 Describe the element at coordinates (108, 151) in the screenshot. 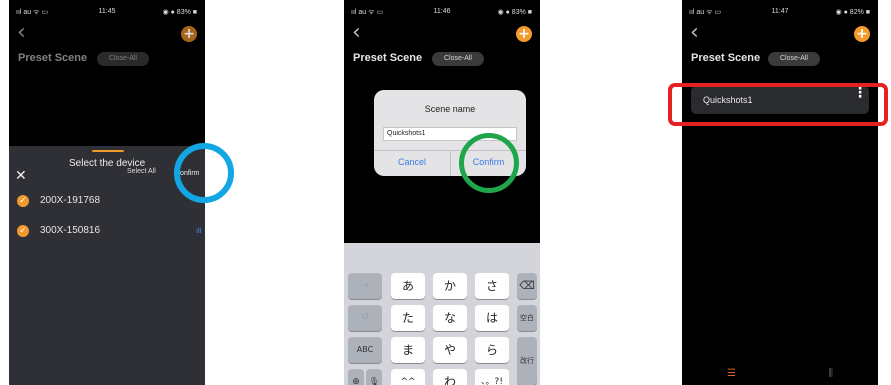

I see `sheet-drag-handle` at that location.